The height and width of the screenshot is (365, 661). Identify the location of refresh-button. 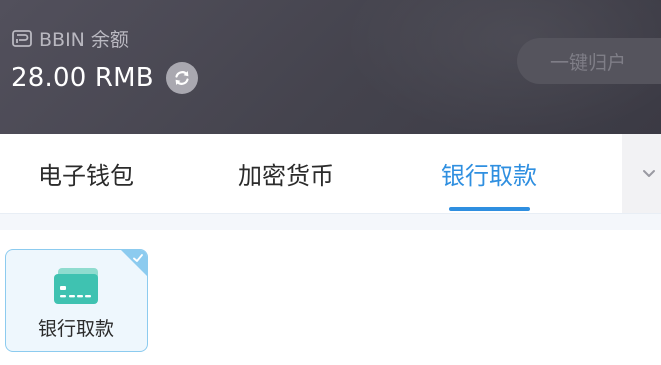
(181, 78).